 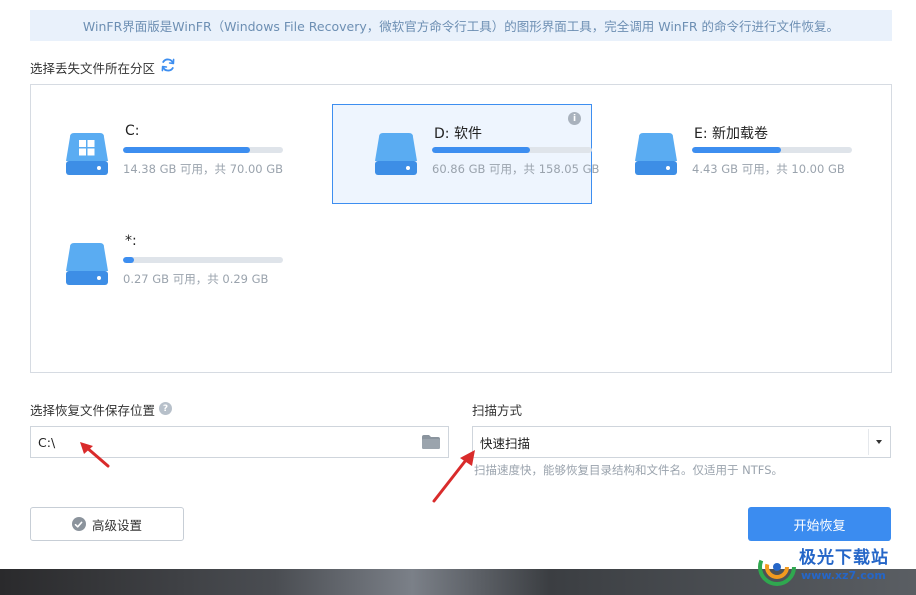 I want to click on scan-mode-select: 快速扫描, so click(x=681, y=442).